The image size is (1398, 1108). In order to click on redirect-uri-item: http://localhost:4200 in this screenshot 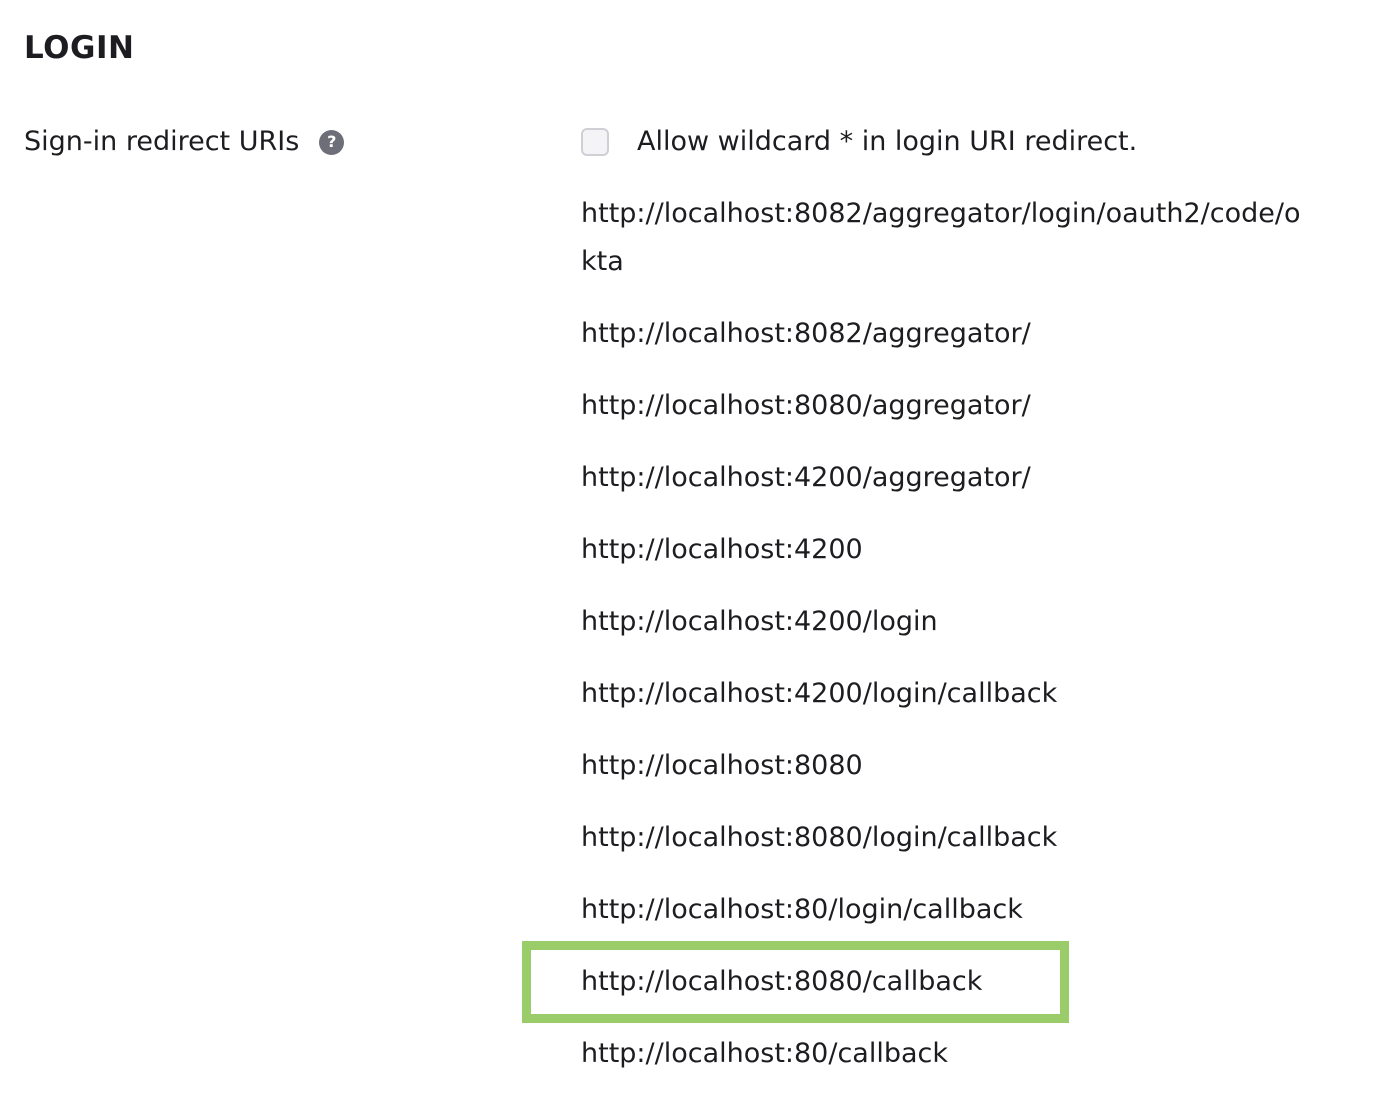, I will do `click(722, 549)`.